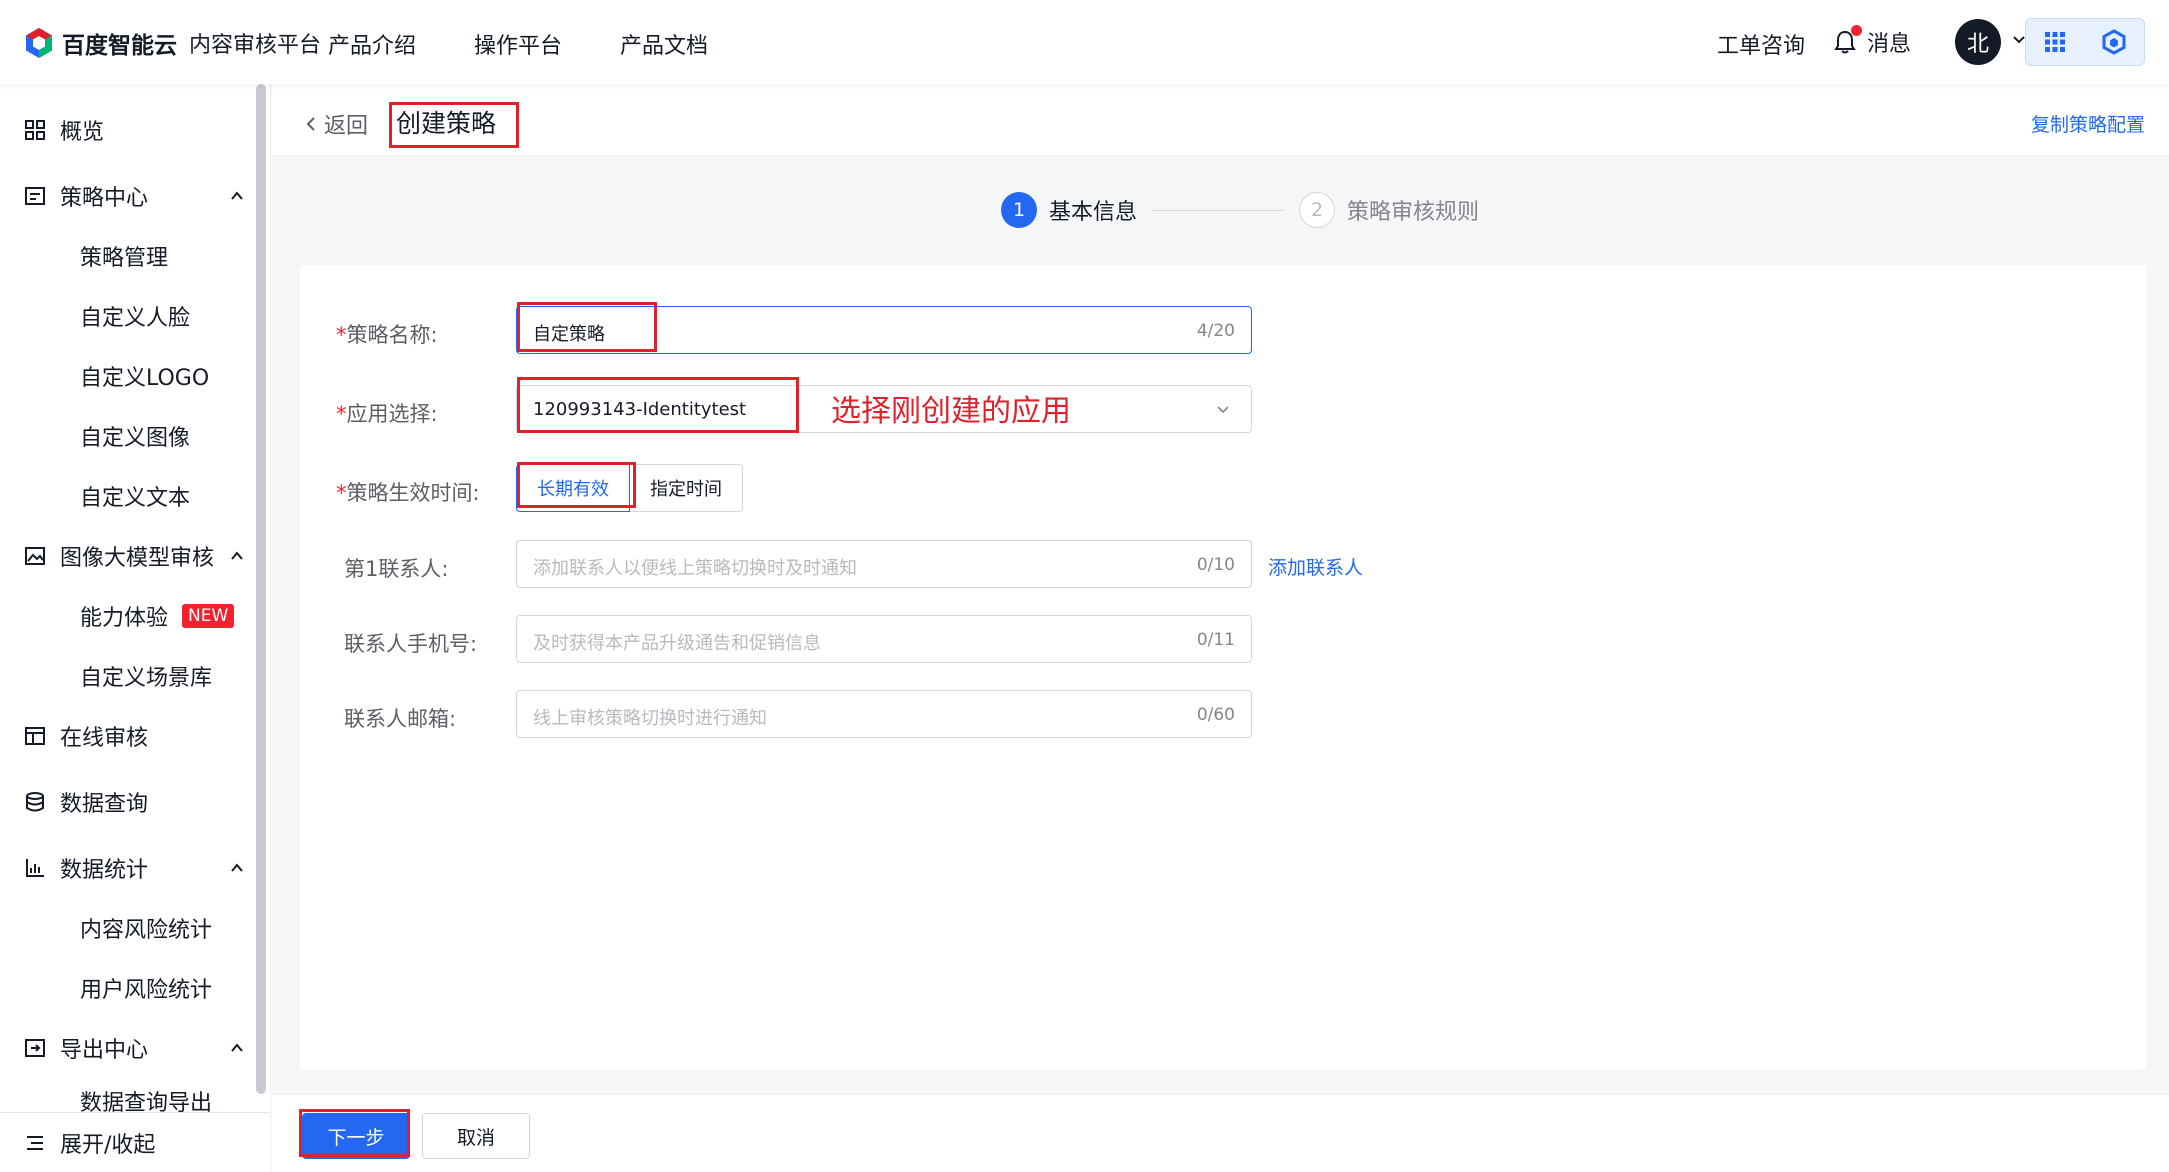 This screenshot has width=2169, height=1172. Describe the element at coordinates (1888, 44) in the screenshot. I see `messages-label: 消息` at that location.